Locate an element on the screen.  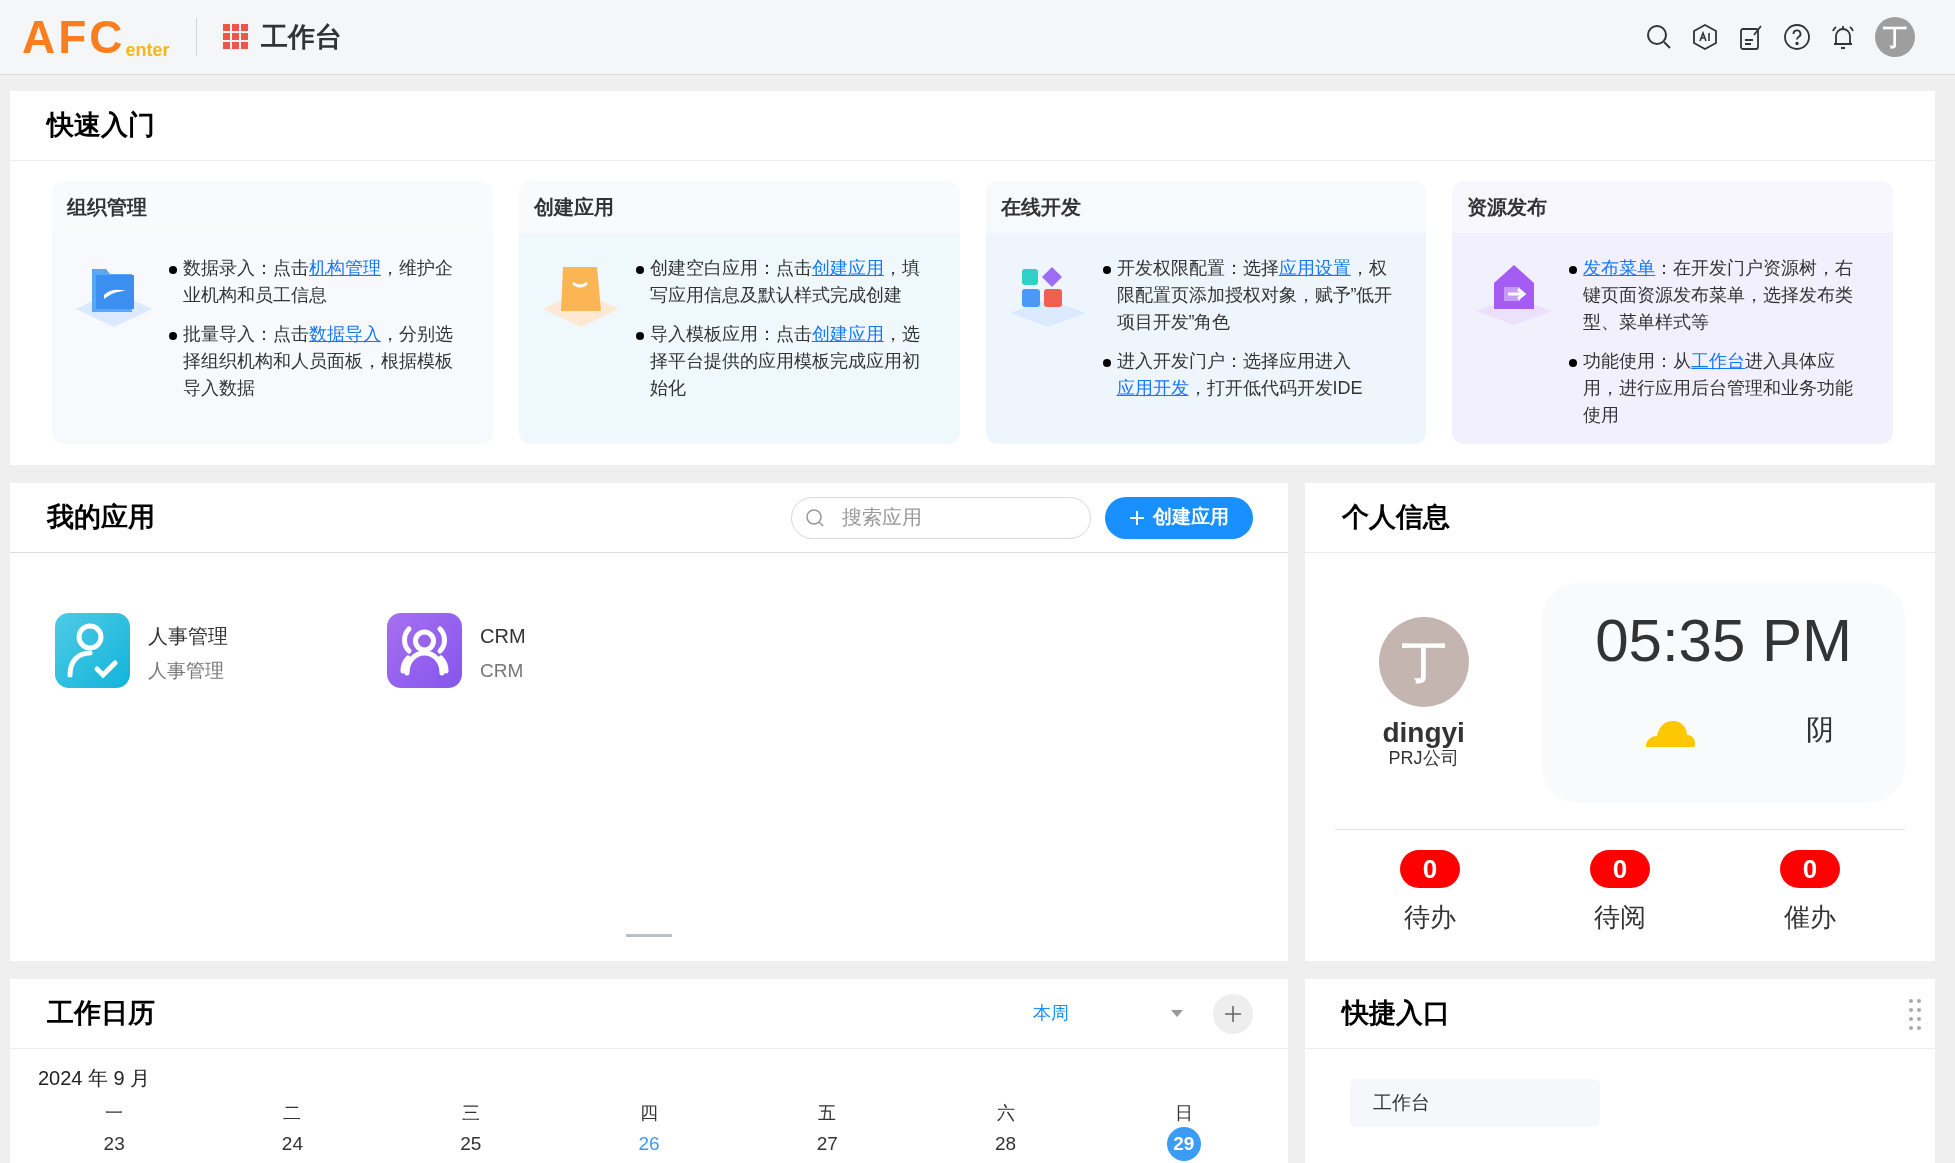
calendar-date: 28 is located at coordinates (1005, 1144).